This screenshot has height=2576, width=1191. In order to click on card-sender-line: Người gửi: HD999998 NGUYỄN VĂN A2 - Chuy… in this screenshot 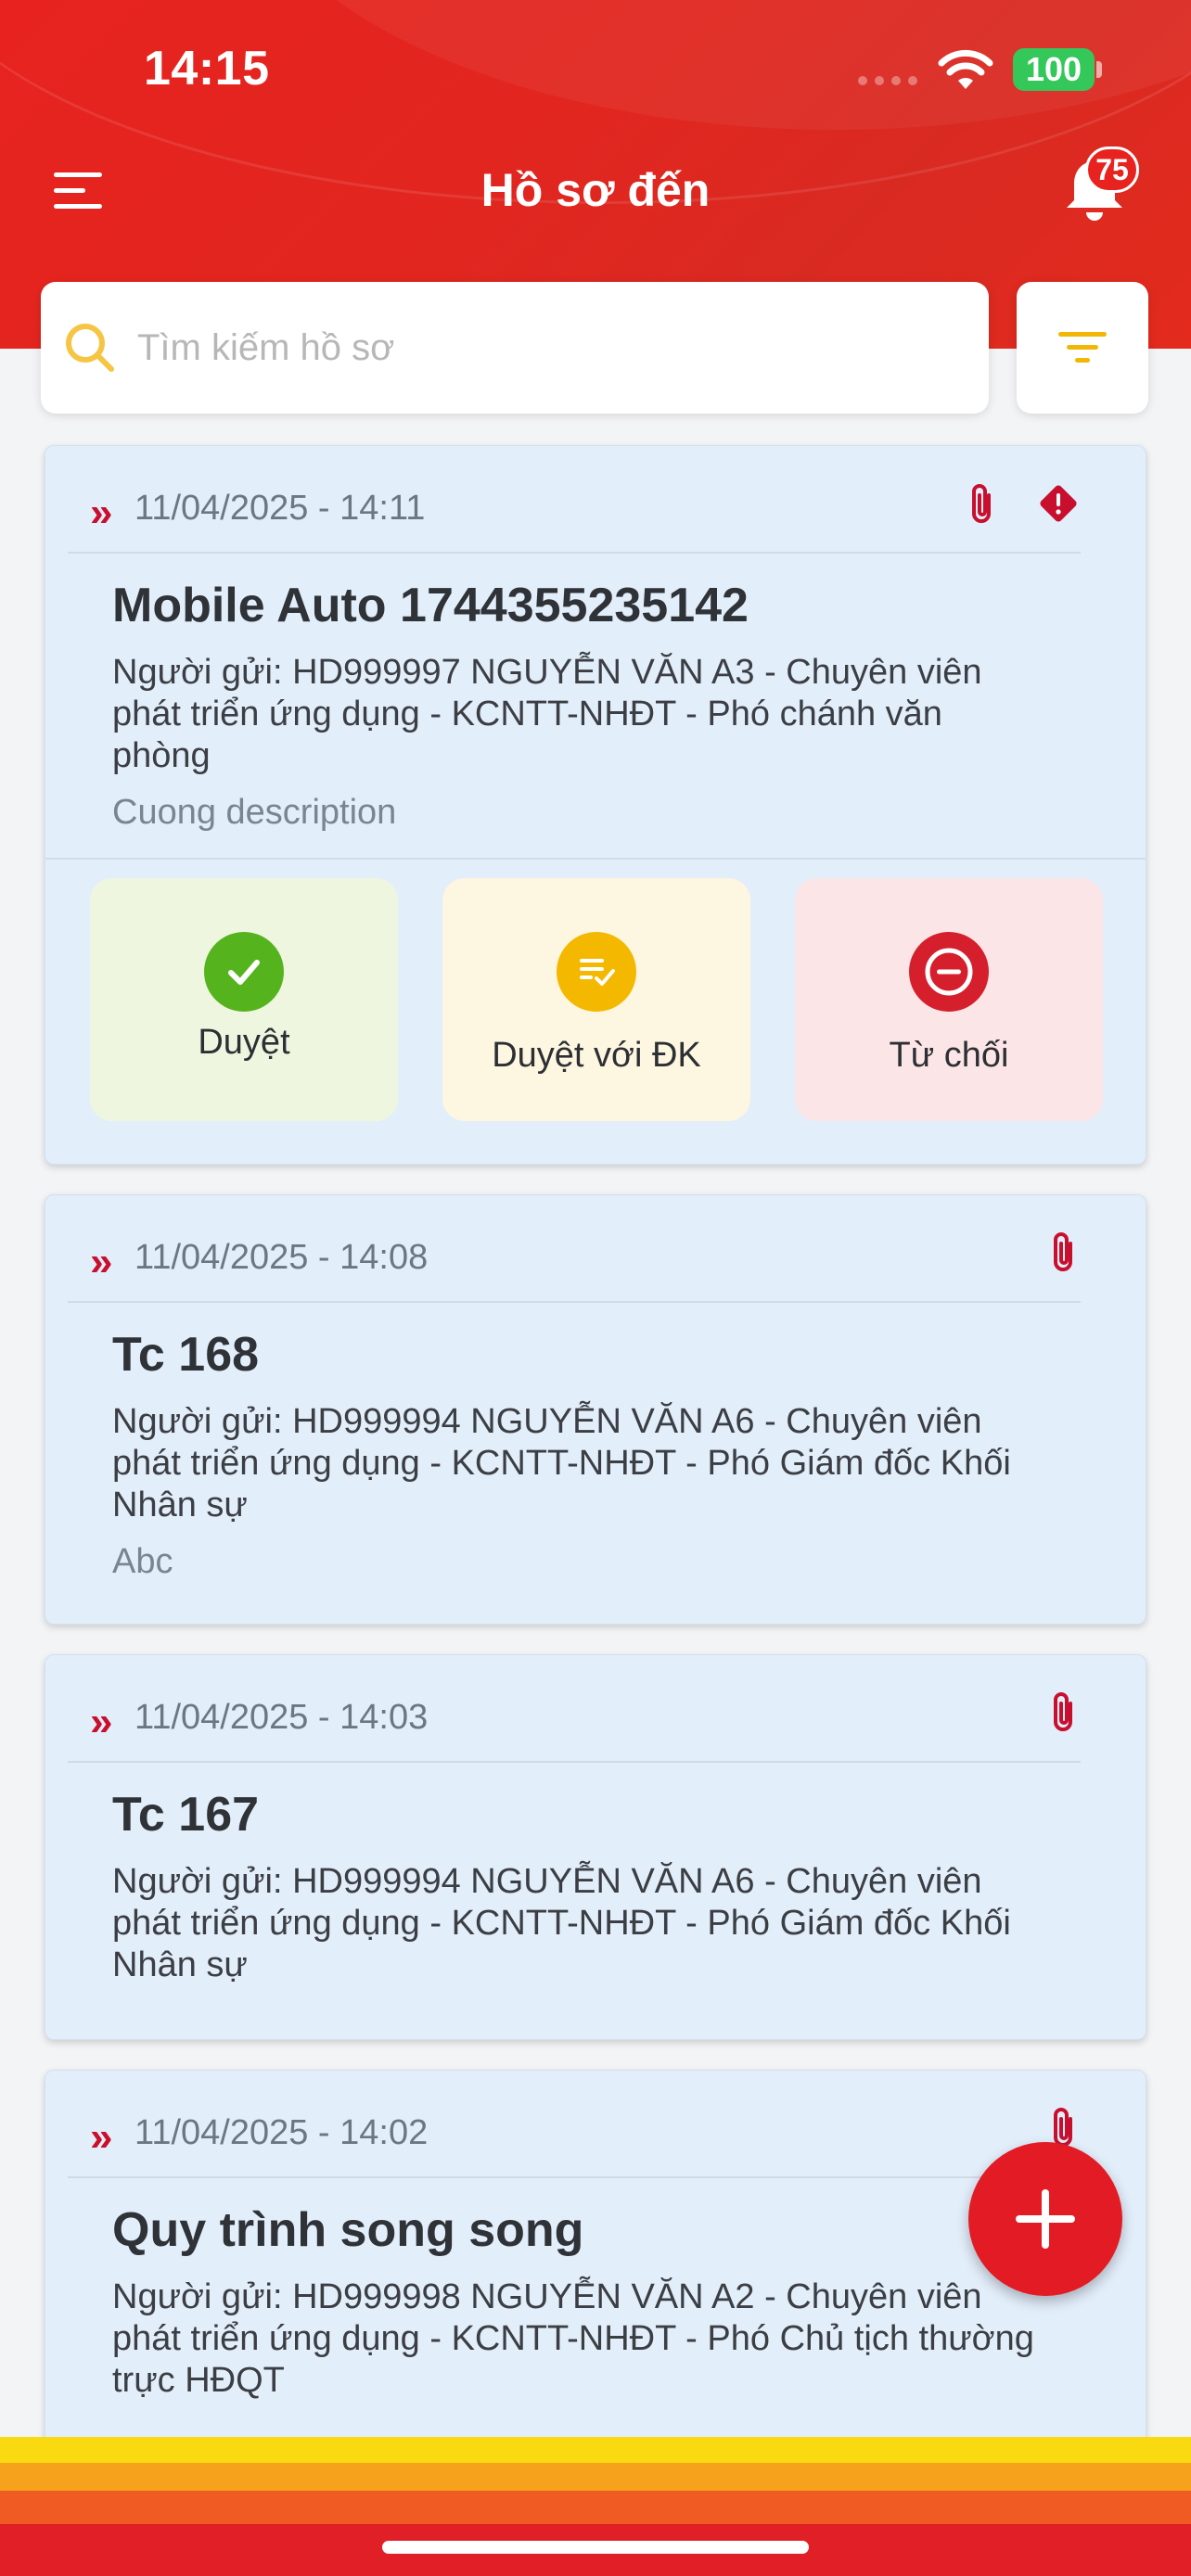, I will do `click(547, 2297)`.